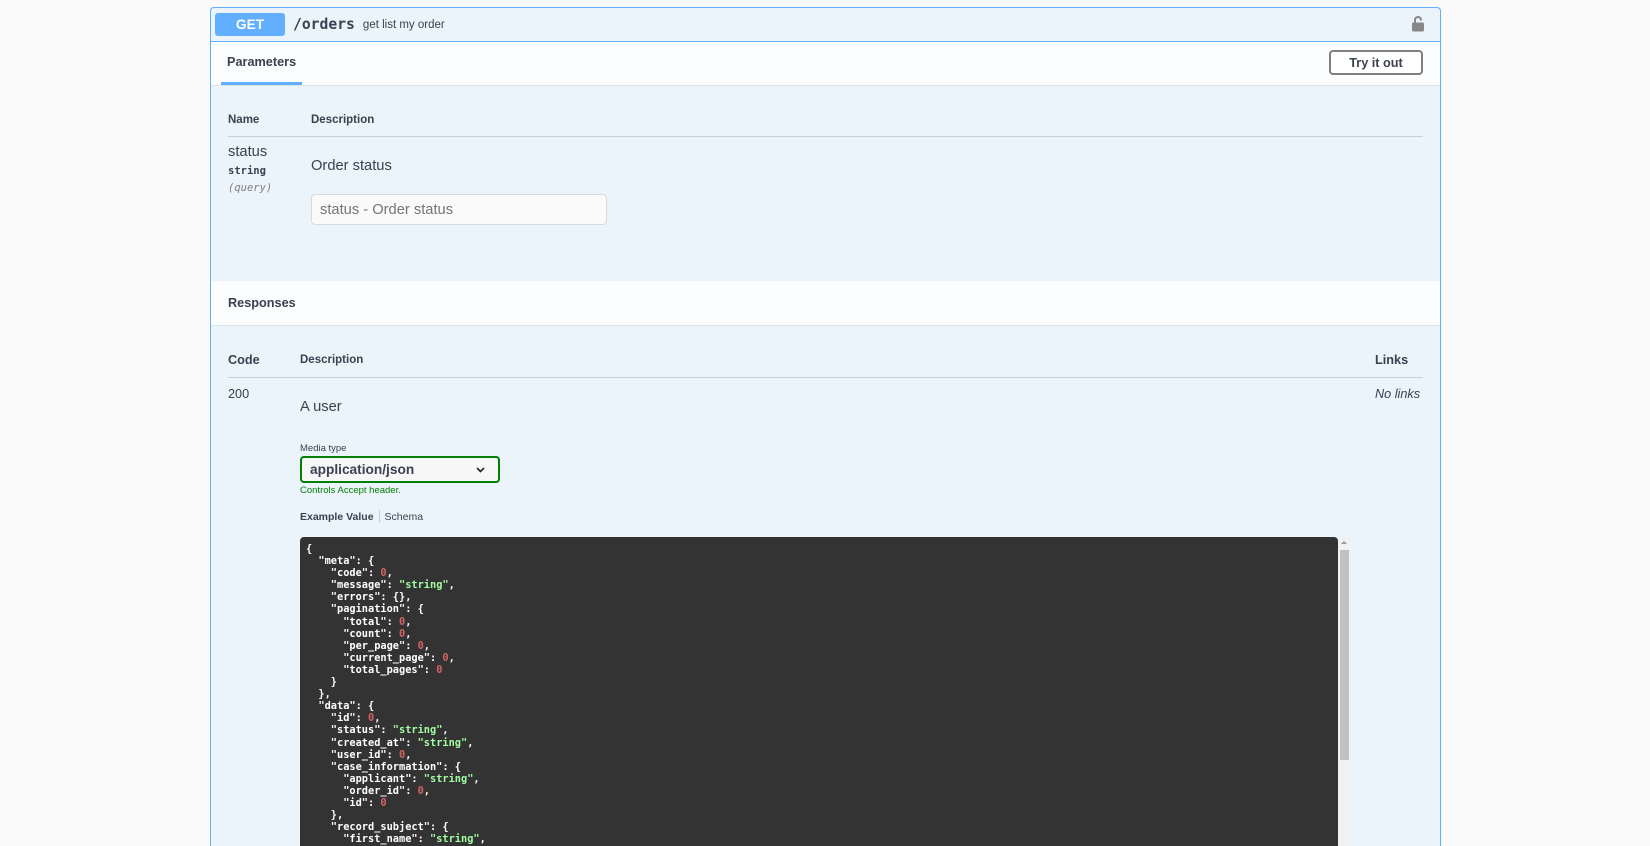 This screenshot has width=1650, height=846. Describe the element at coordinates (350, 490) in the screenshot. I see `controls-accept-note: Controls Accept header.` at that location.